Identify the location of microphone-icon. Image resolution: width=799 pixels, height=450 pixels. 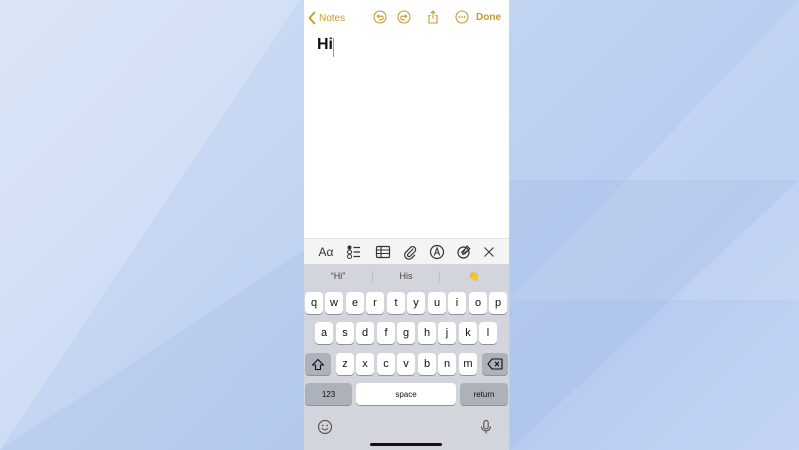
(486, 427).